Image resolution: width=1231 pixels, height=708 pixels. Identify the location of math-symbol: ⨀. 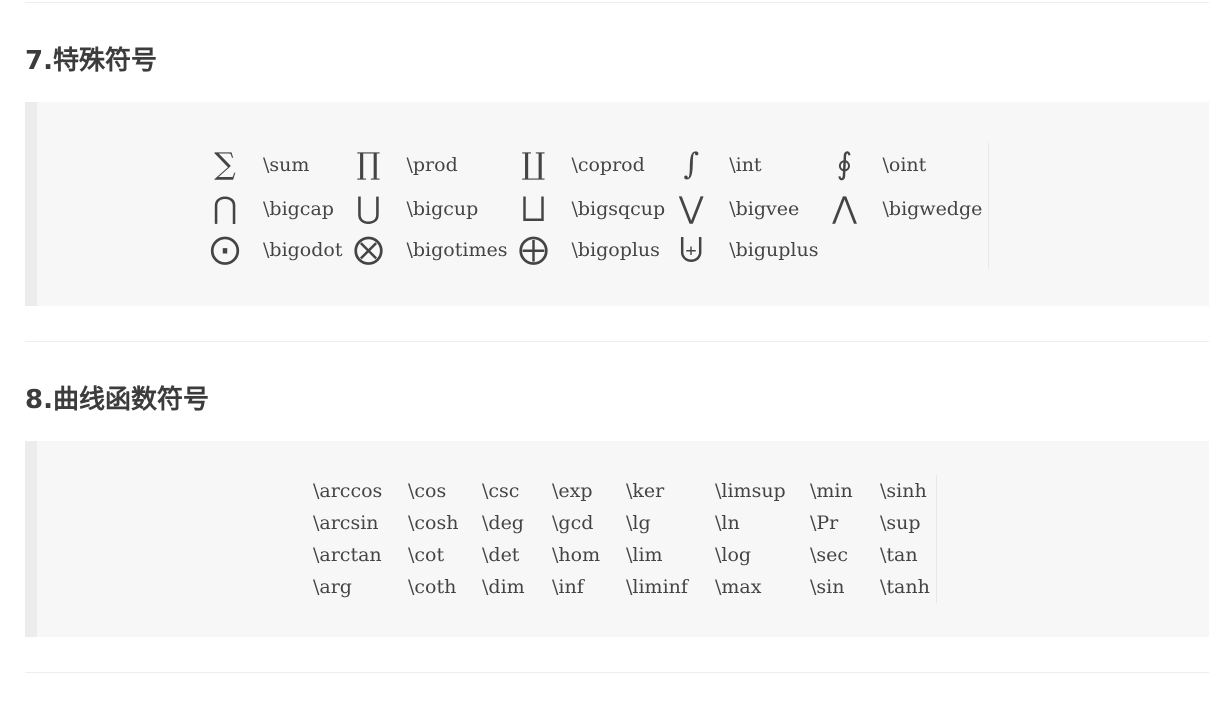
(225, 249).